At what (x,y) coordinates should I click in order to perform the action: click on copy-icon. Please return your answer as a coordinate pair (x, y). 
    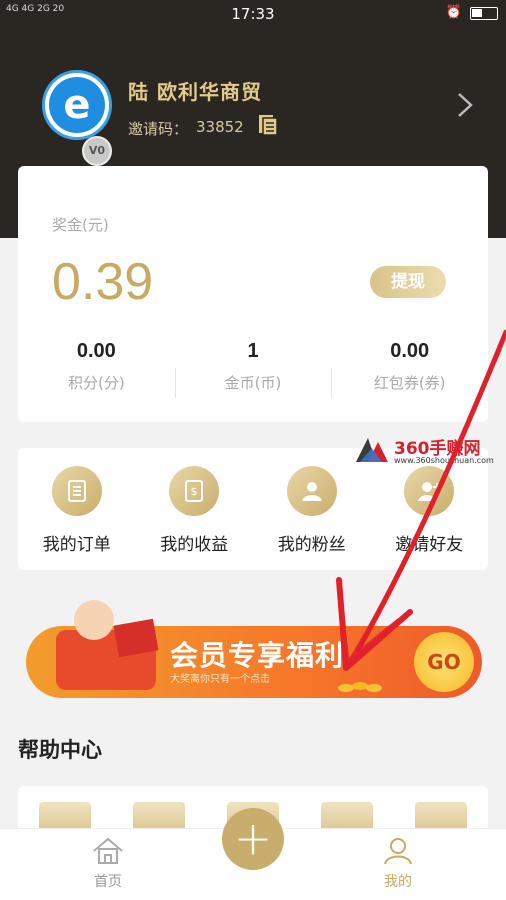
    Looking at the image, I should click on (268, 125).